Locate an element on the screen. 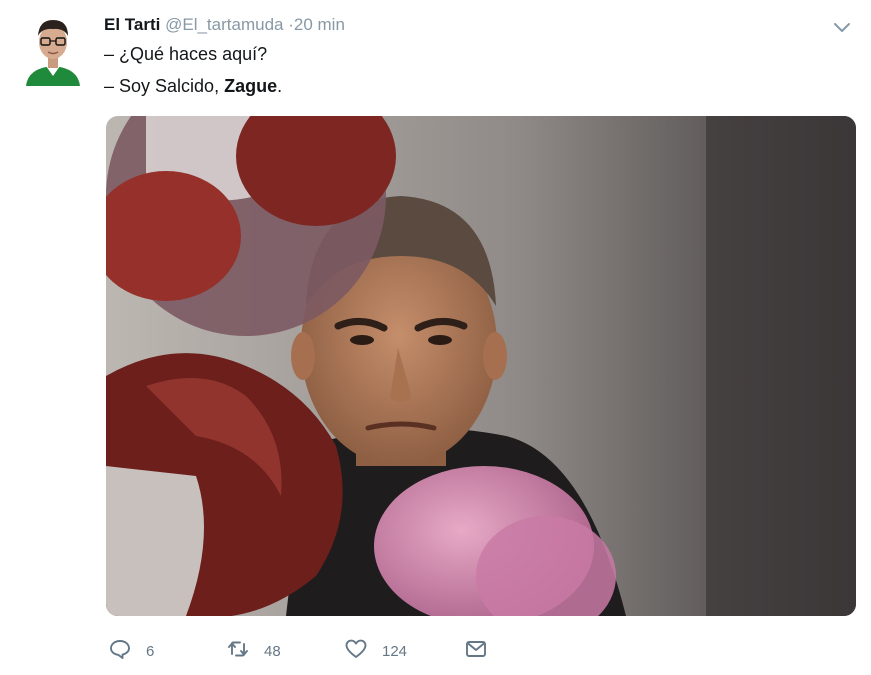 The height and width of the screenshot is (675, 871). retweet-button: 48 is located at coordinates (253, 651).